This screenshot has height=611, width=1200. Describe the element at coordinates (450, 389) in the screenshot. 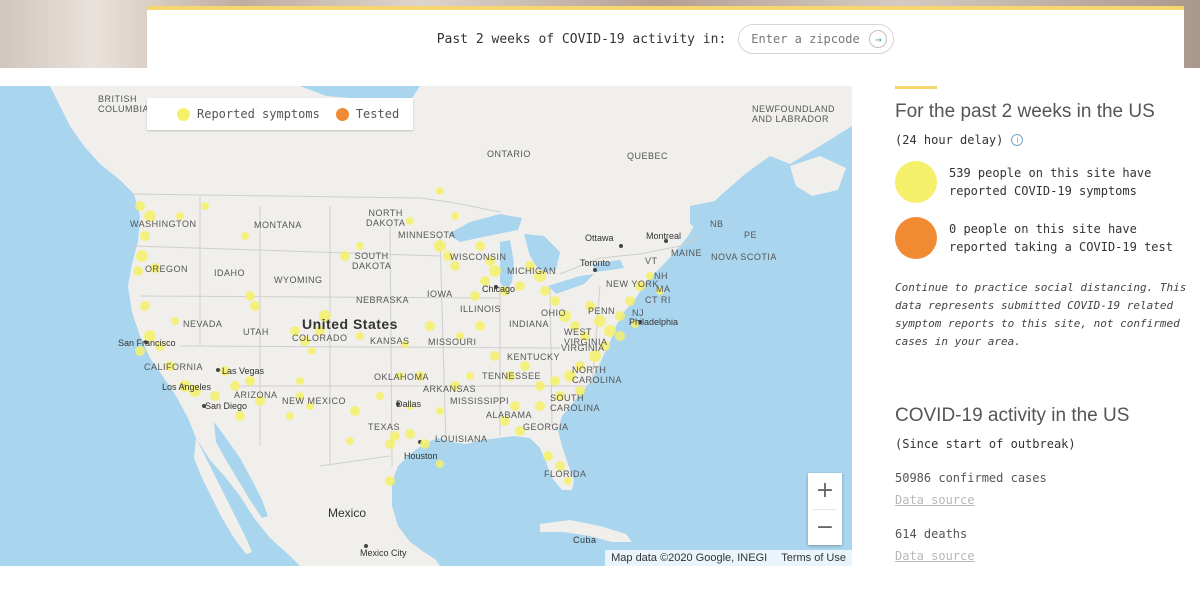

I see `label-arkansas: ARKANSAS` at that location.